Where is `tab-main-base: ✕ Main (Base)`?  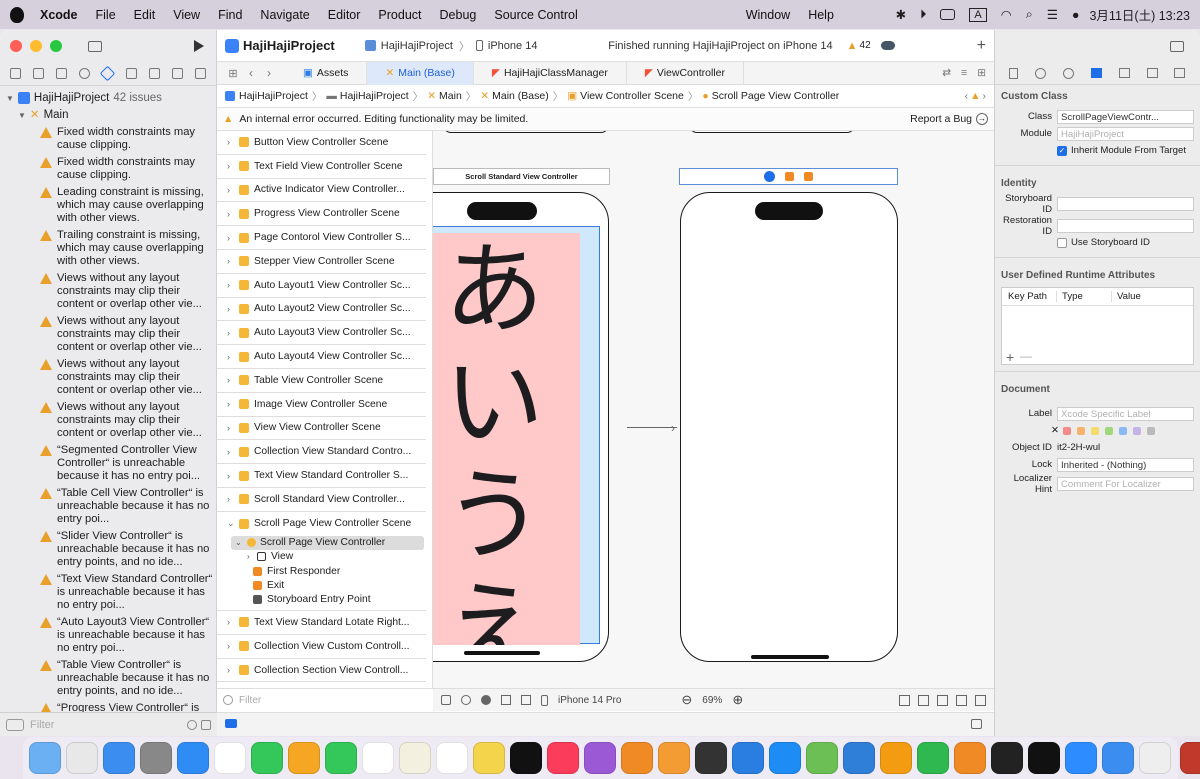 tab-main-base: ✕ Main (Base) is located at coordinates (420, 73).